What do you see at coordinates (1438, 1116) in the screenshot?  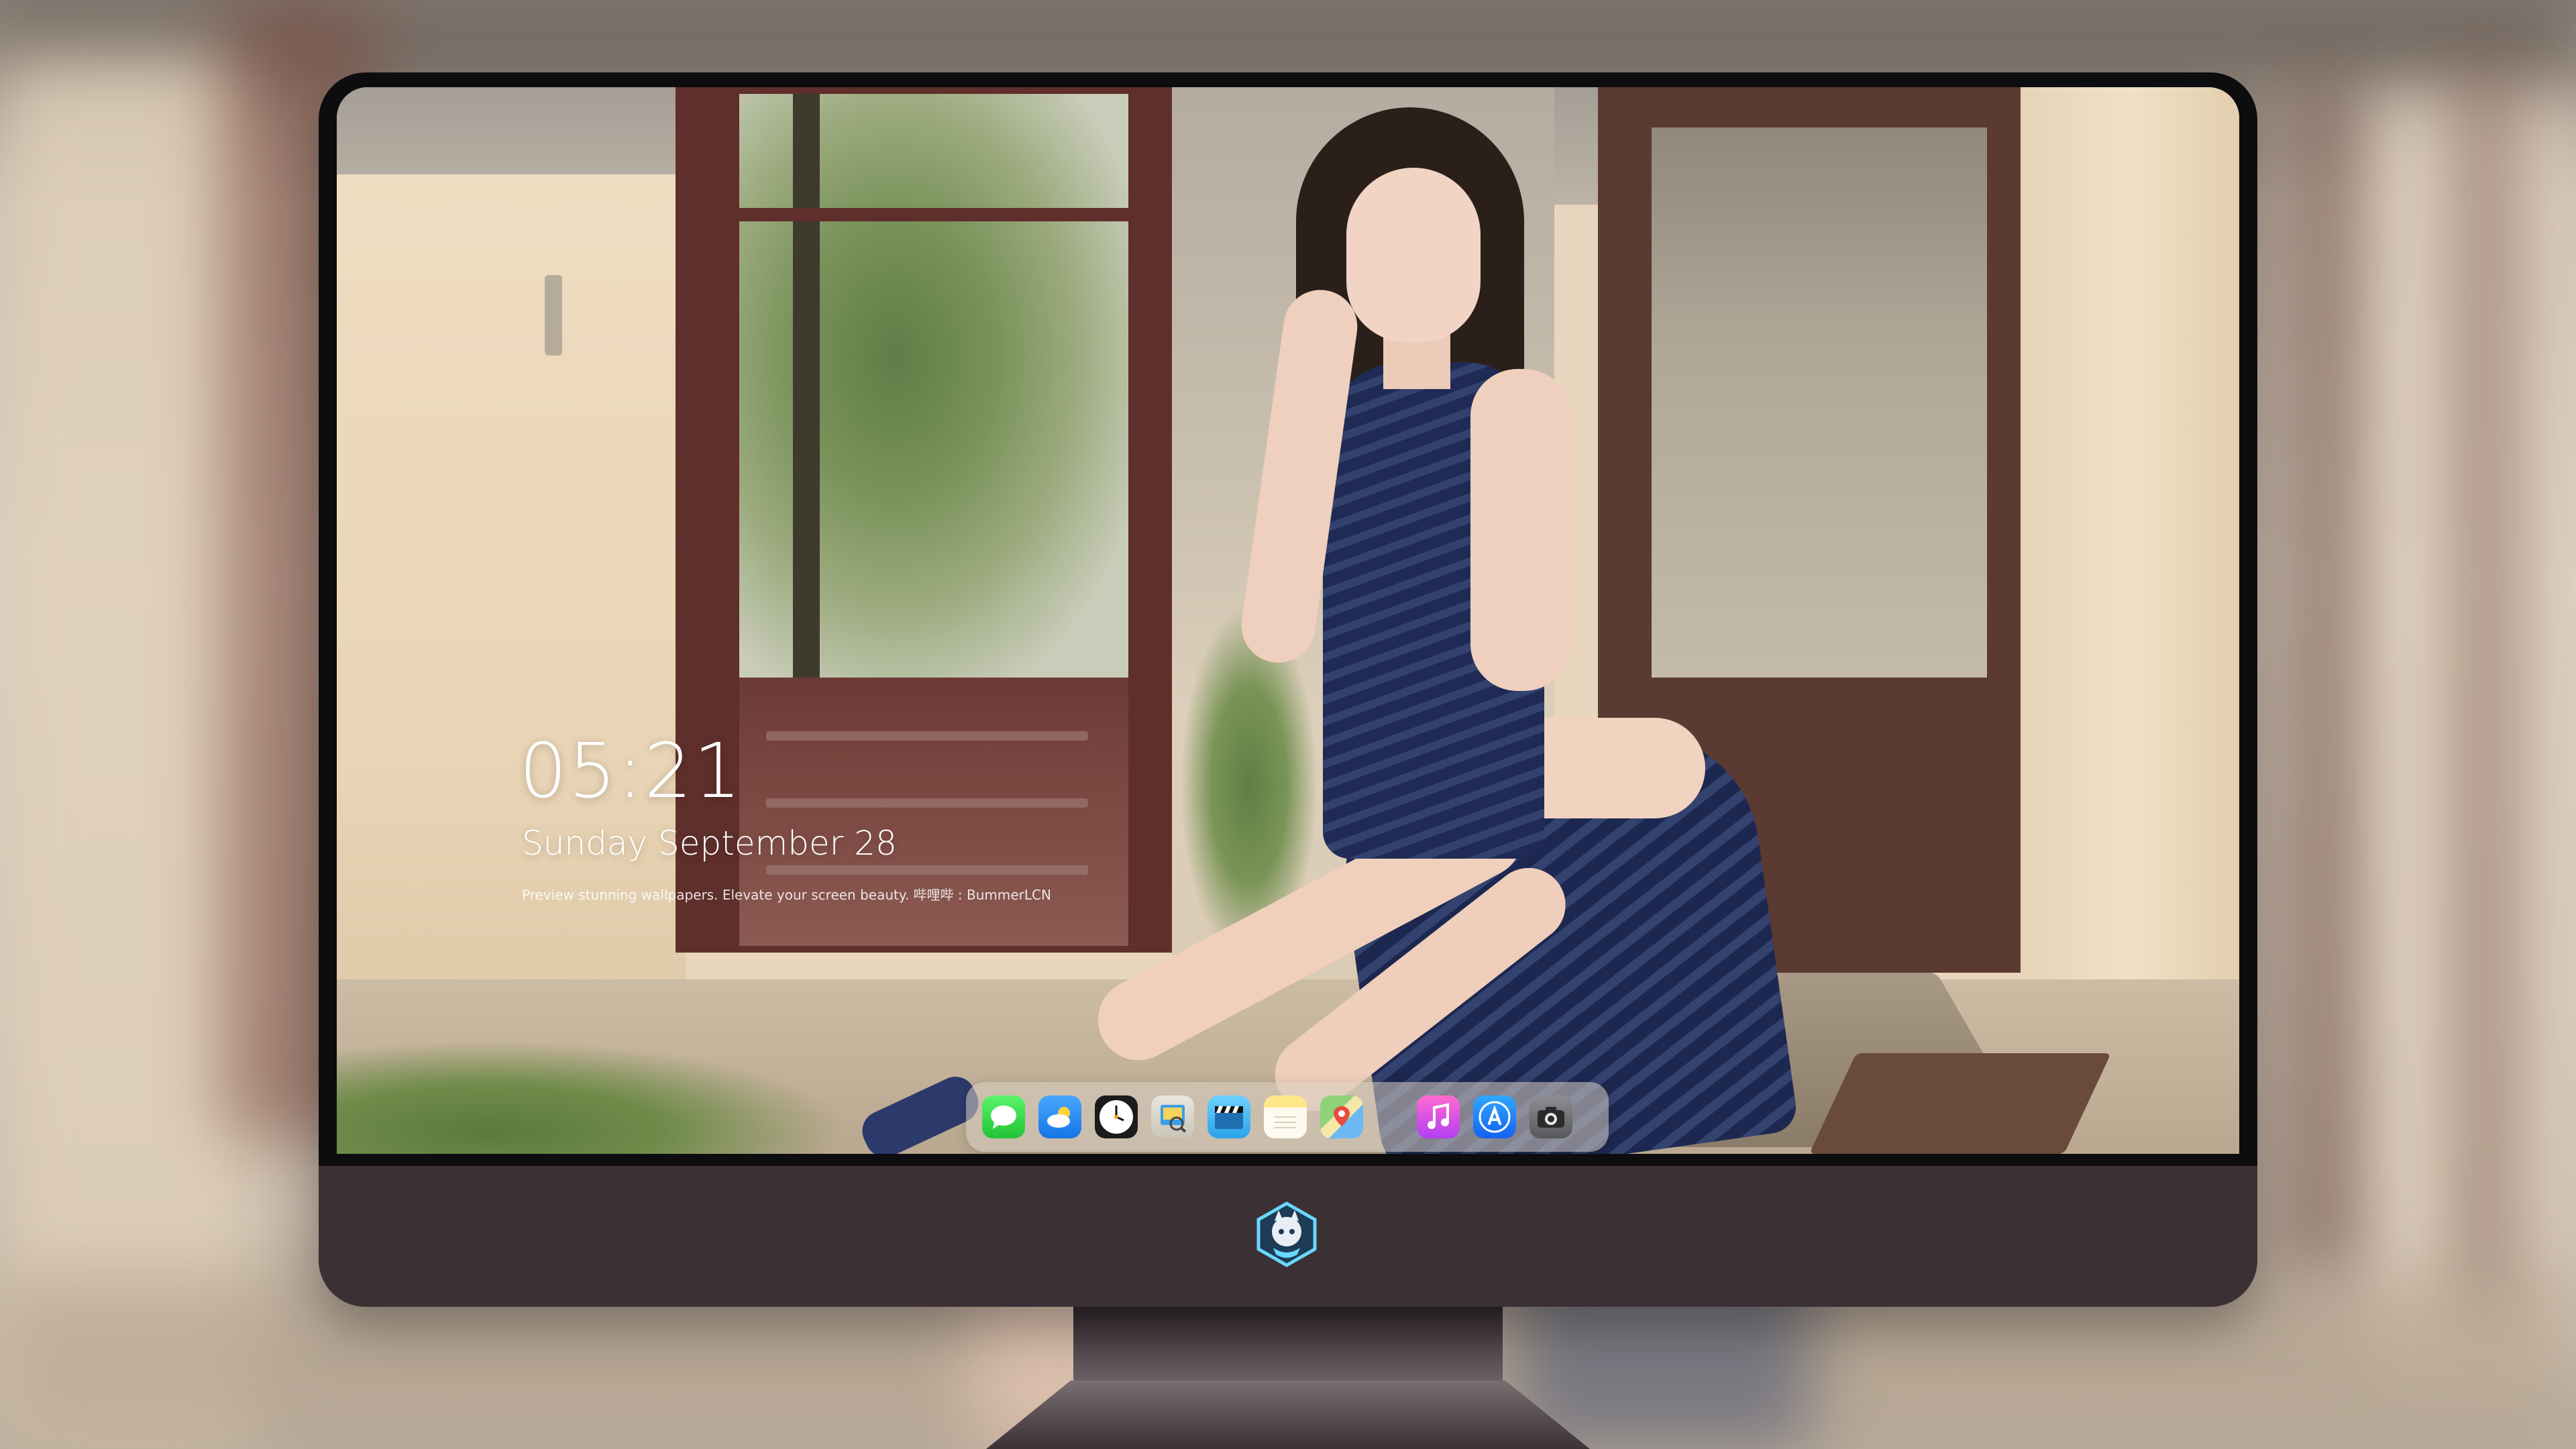 I see `music-note-icon` at bounding box center [1438, 1116].